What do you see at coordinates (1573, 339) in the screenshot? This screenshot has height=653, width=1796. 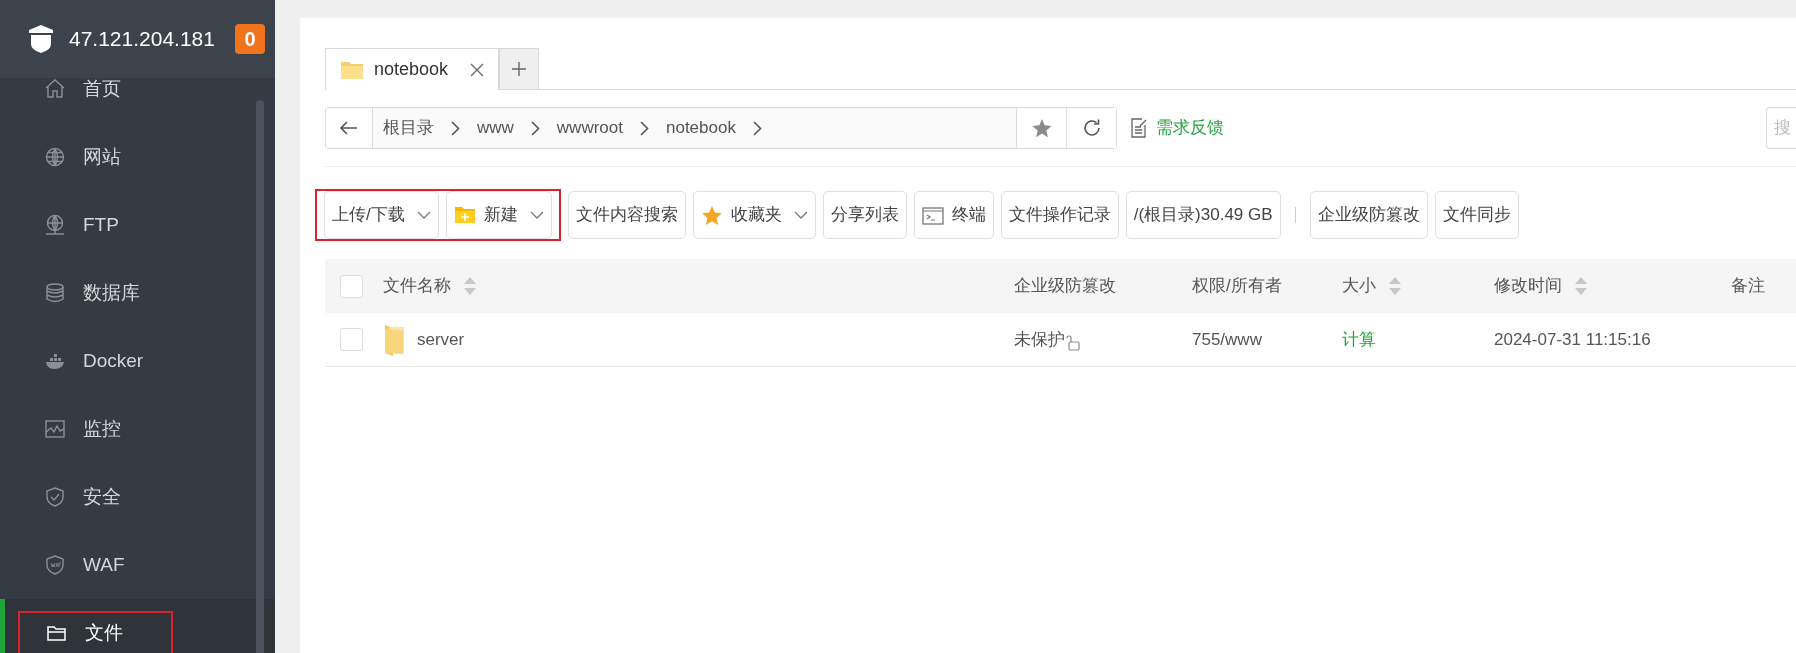 I see `table-cell-text: 2024-07-31 11:15:16` at bounding box center [1573, 339].